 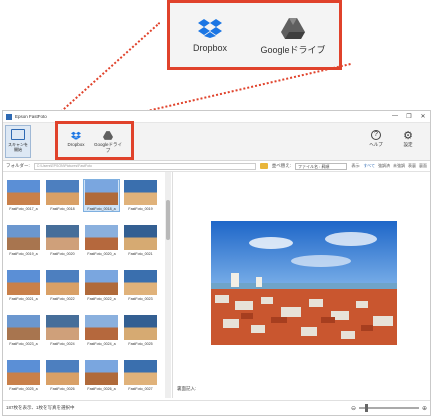 I want to click on thumbnail-item: FastFoto_0017_a, so click(x=23, y=195).